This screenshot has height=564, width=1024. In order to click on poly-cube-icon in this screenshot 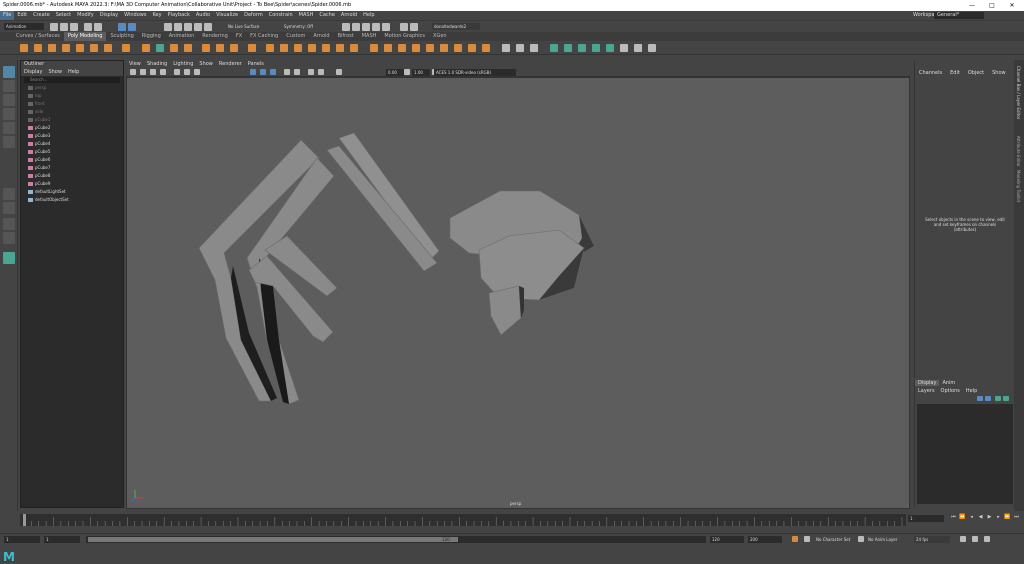, I will do `click(38, 48)`.